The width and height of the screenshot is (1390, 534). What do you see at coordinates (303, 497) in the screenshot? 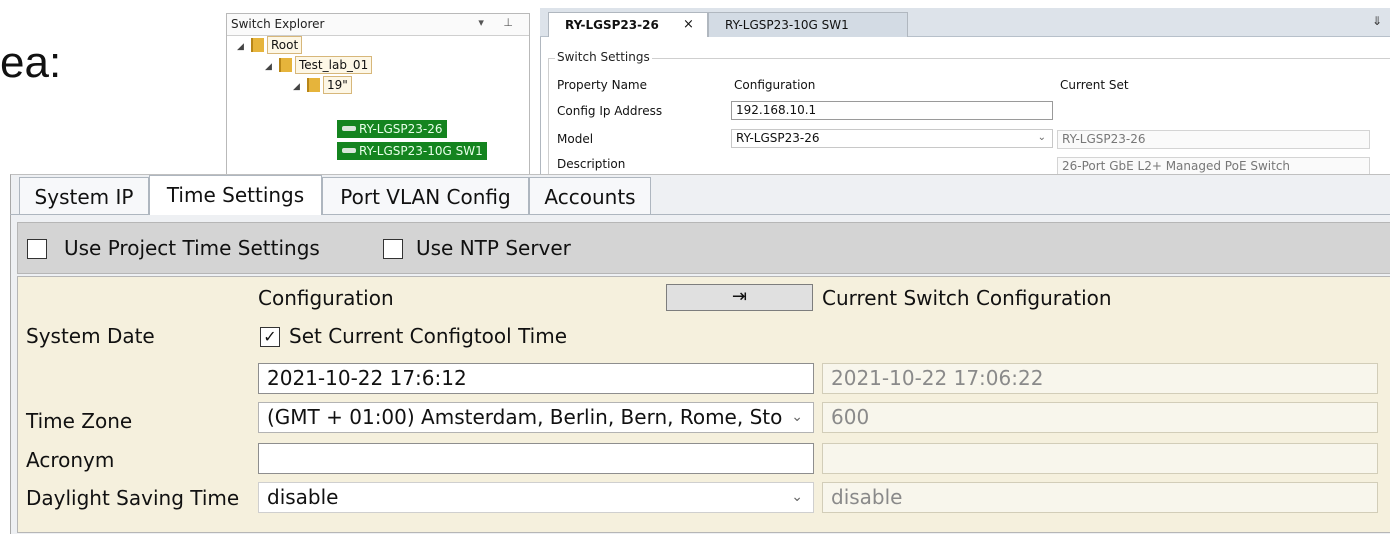
I see `dst-value: disable` at bounding box center [303, 497].